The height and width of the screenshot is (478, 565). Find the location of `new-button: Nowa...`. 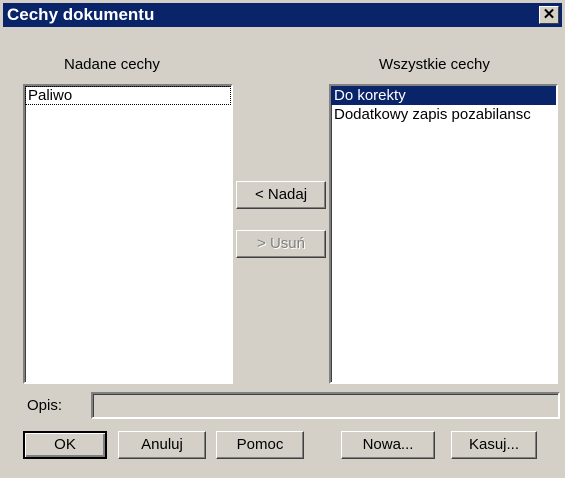

new-button: Nowa... is located at coordinates (388, 445).